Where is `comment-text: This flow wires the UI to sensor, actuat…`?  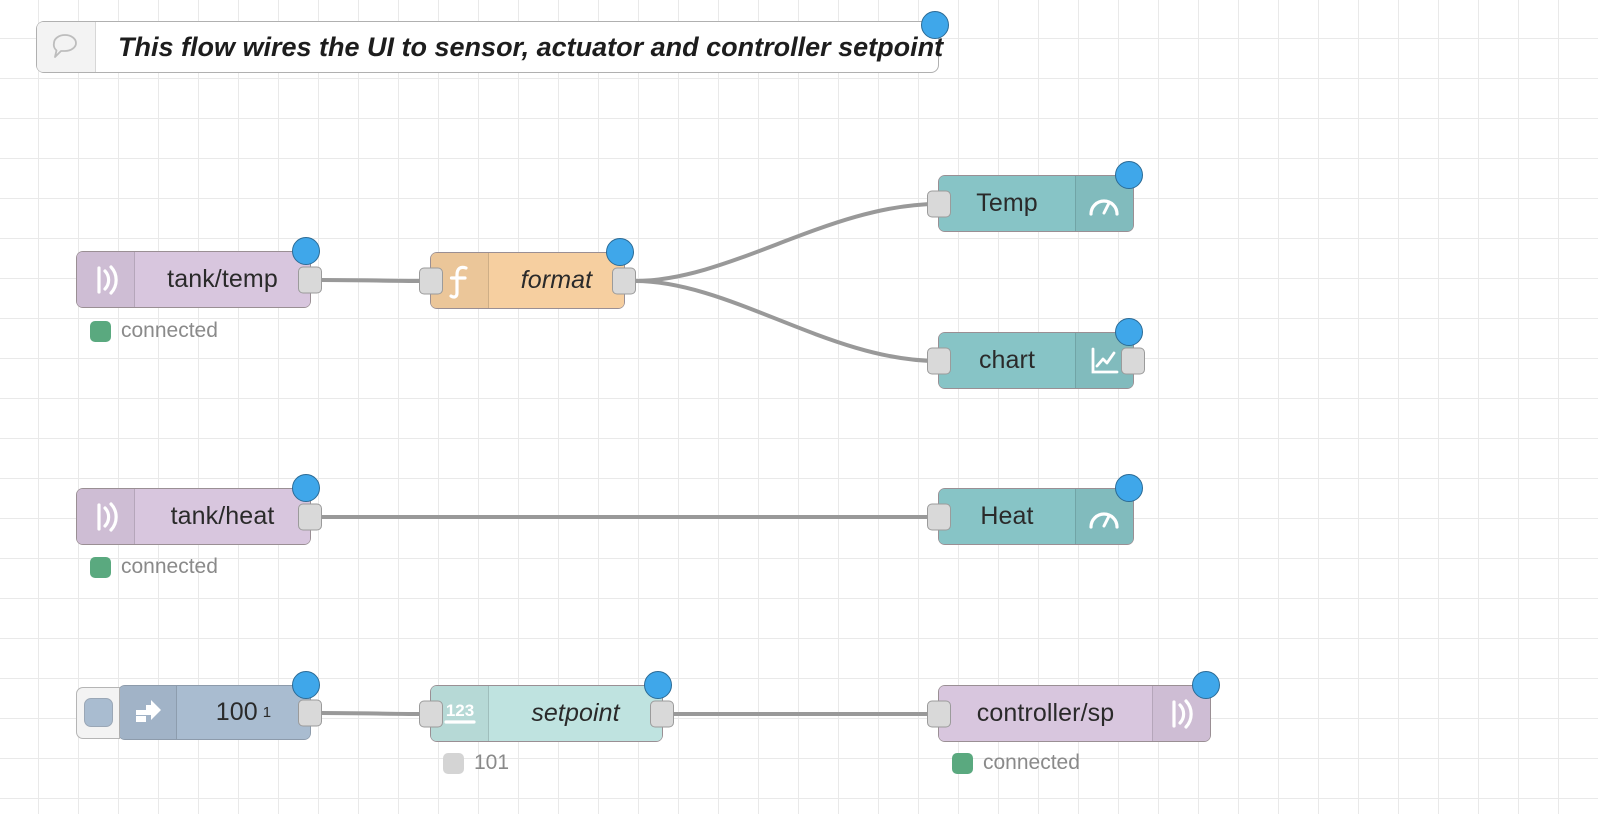
comment-text: This flow wires the UI to sensor, actuat… is located at coordinates (531, 46).